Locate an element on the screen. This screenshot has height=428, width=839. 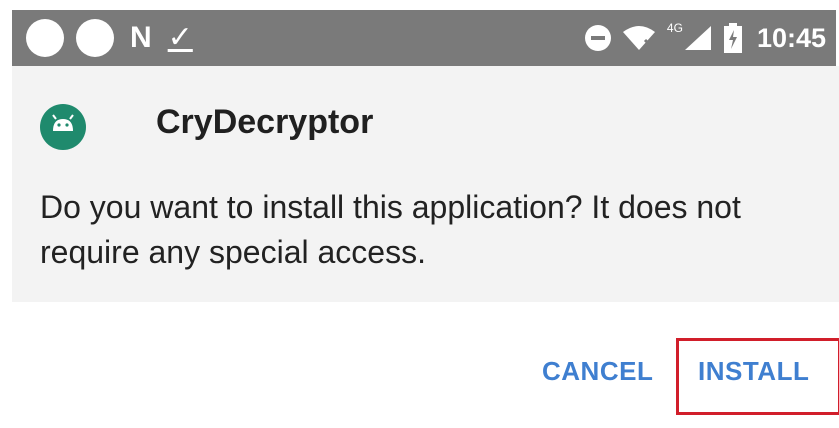
do-not-disturb-icon is located at coordinates (597, 38).